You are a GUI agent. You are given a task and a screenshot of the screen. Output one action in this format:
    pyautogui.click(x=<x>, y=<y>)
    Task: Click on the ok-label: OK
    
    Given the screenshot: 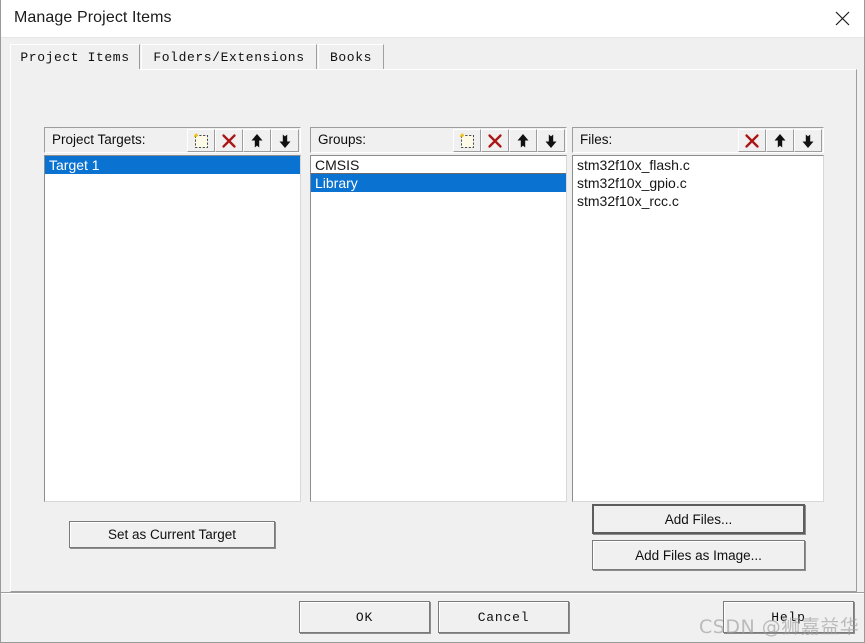 What is the action you would take?
    pyautogui.click(x=364, y=617)
    